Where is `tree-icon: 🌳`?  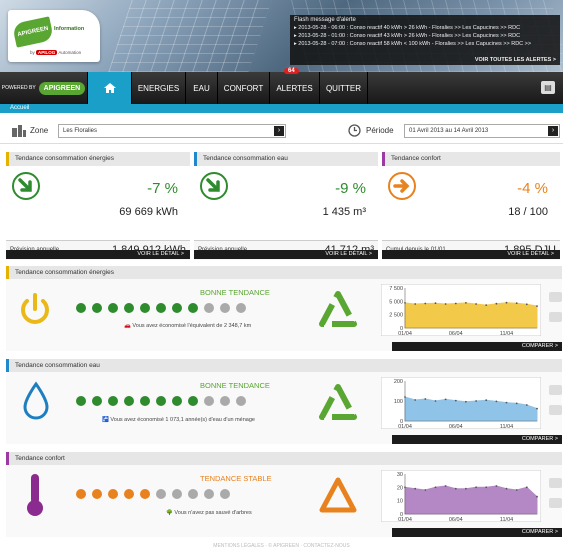 tree-icon: 🌳 is located at coordinates (169, 513).